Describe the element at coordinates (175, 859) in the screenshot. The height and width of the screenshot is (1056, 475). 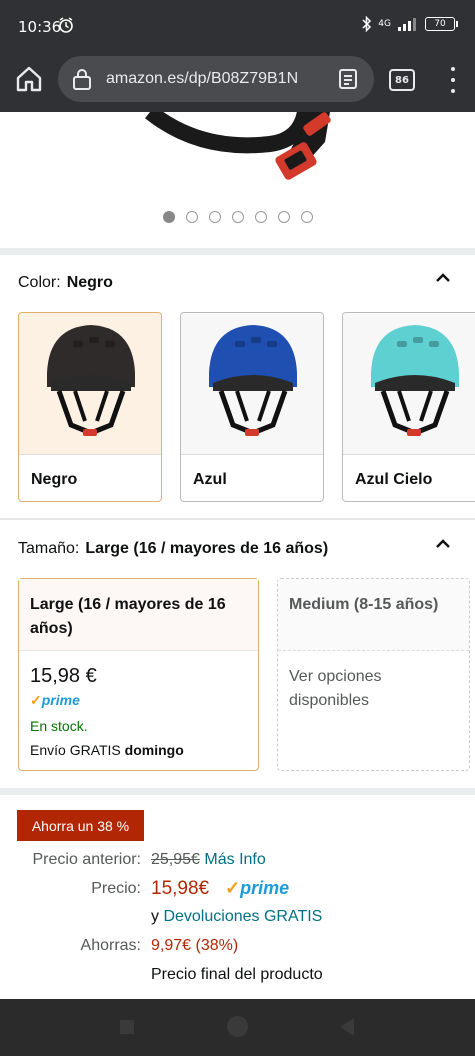
I see `previous-price: 25,95€` at that location.